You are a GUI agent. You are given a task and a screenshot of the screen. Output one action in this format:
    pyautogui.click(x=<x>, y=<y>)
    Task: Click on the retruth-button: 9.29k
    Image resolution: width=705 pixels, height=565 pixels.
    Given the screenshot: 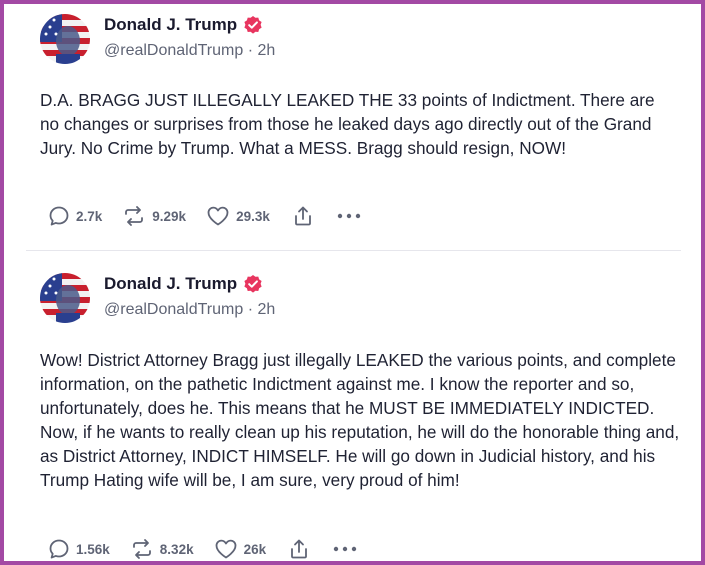 What is the action you would take?
    pyautogui.click(x=154, y=216)
    